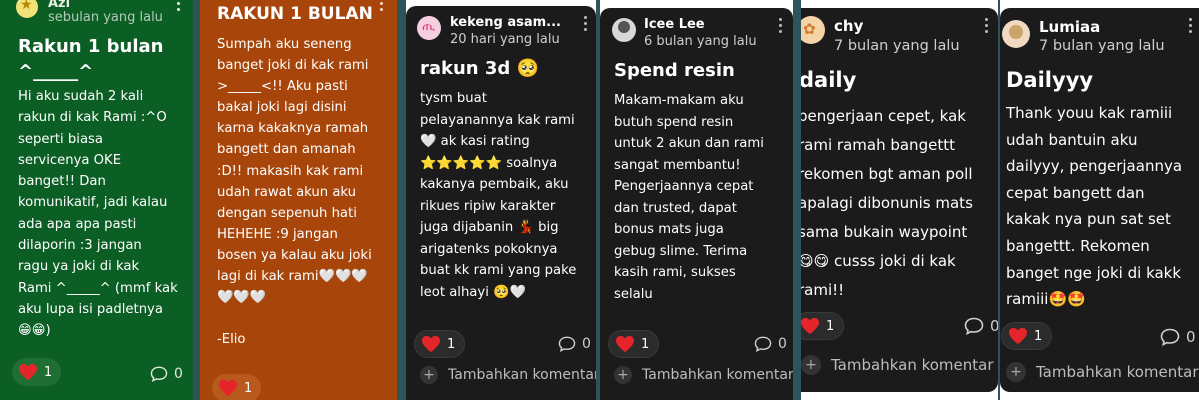 This screenshot has height=400, width=1199. I want to click on star-avatar-icon: ★, so click(26, 6).